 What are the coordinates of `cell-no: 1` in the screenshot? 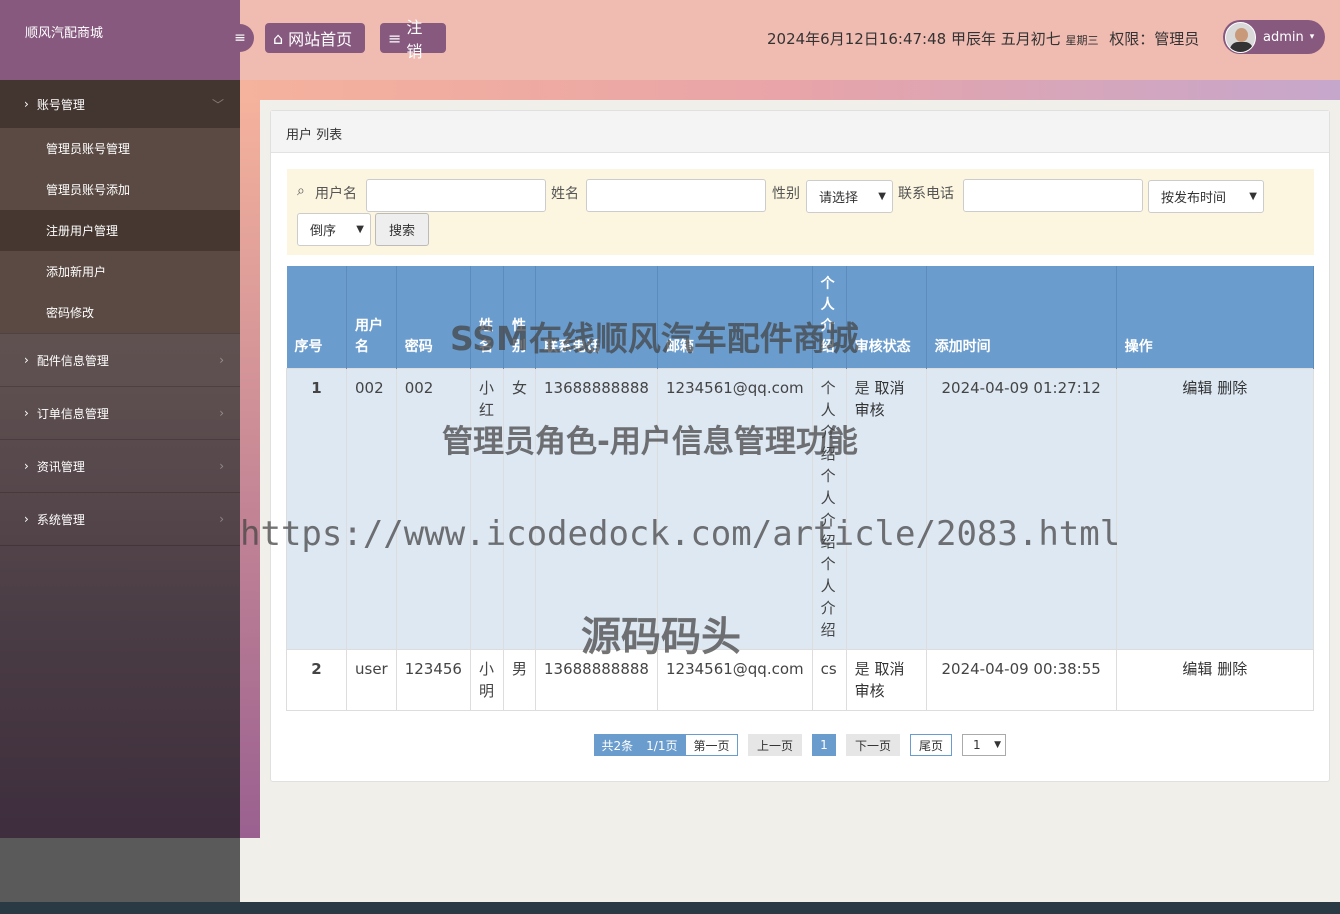 It's located at (316, 509).